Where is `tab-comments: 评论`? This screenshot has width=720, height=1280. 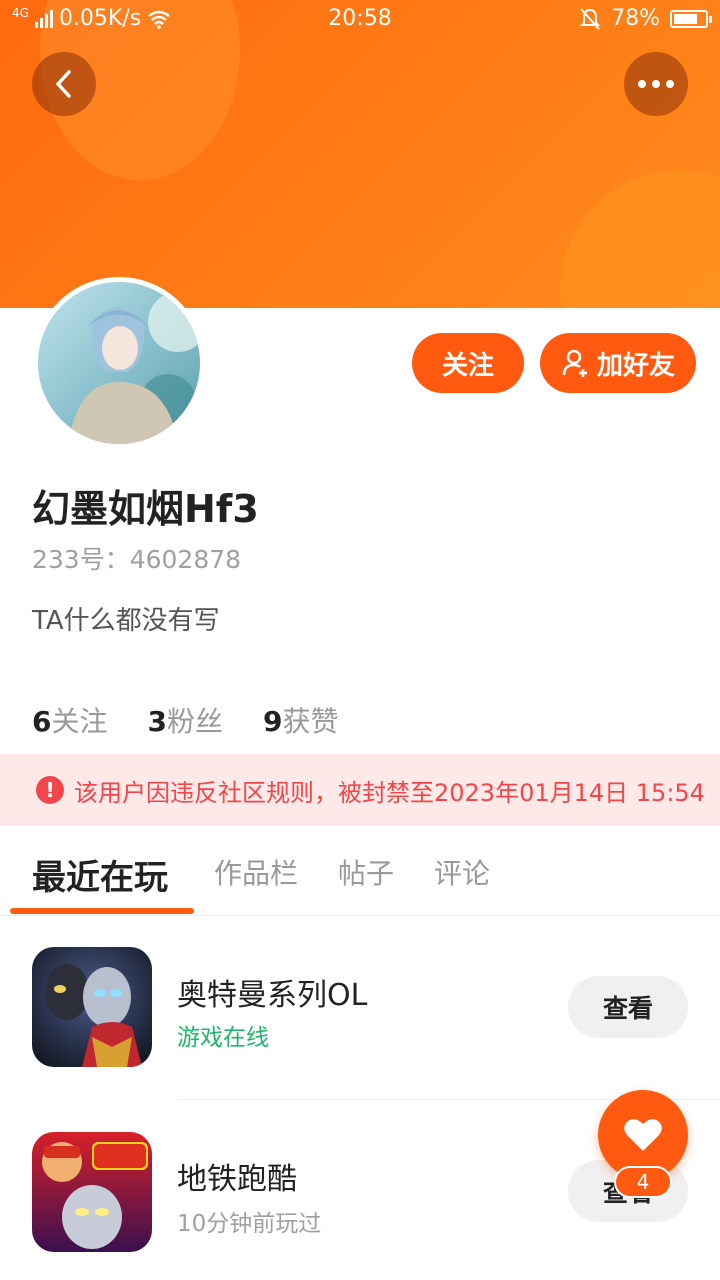 tab-comments: 评论 is located at coordinates (462, 872).